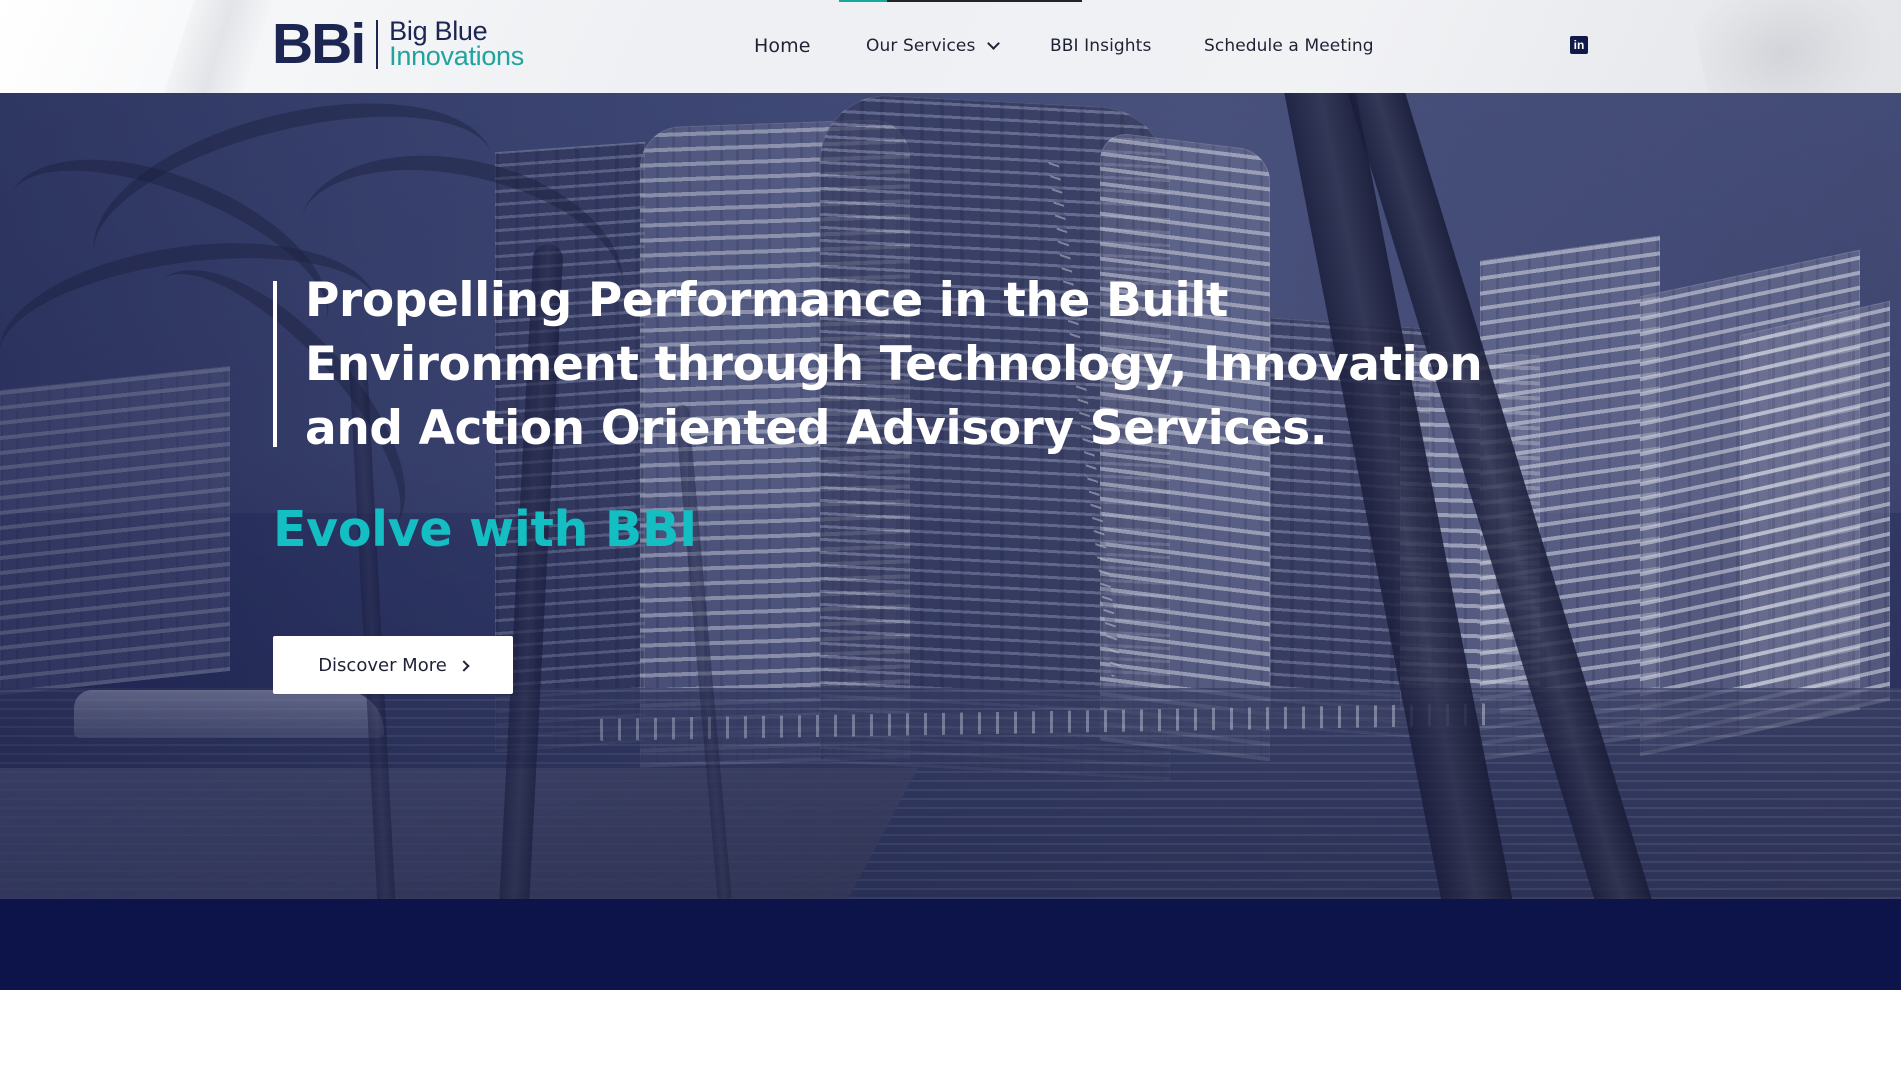  I want to click on dark-blue-section-band, so click(950, 944).